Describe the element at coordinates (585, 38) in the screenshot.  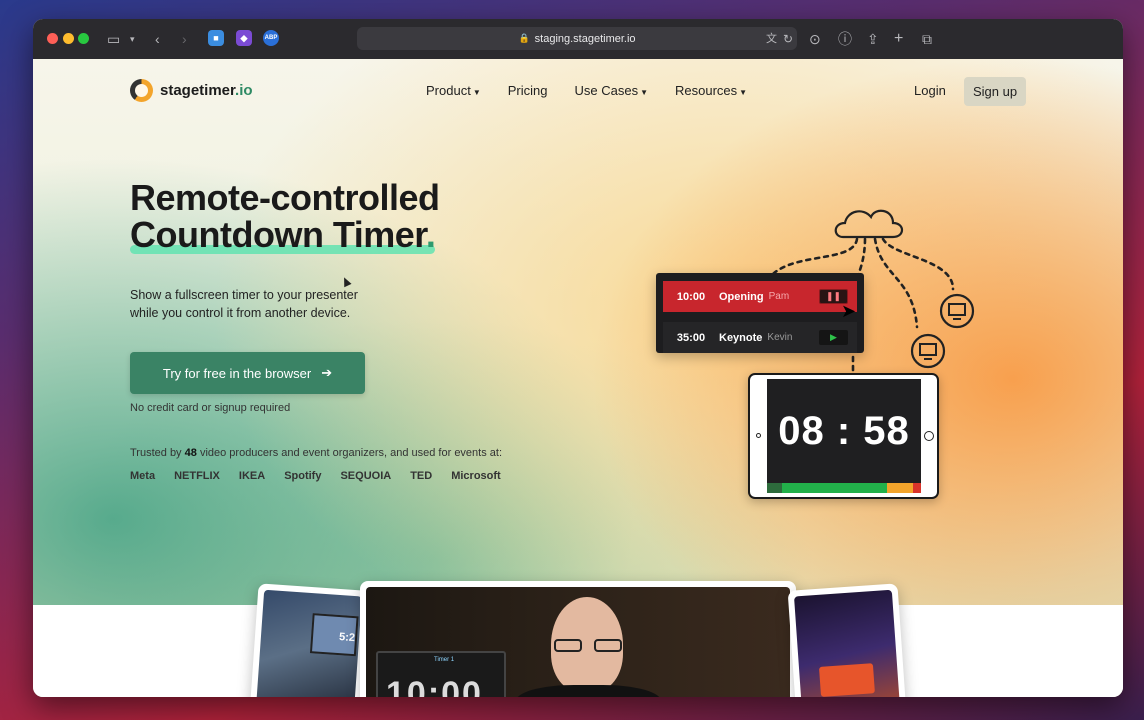
I see `url-text: staging.stagetimer.io` at that location.